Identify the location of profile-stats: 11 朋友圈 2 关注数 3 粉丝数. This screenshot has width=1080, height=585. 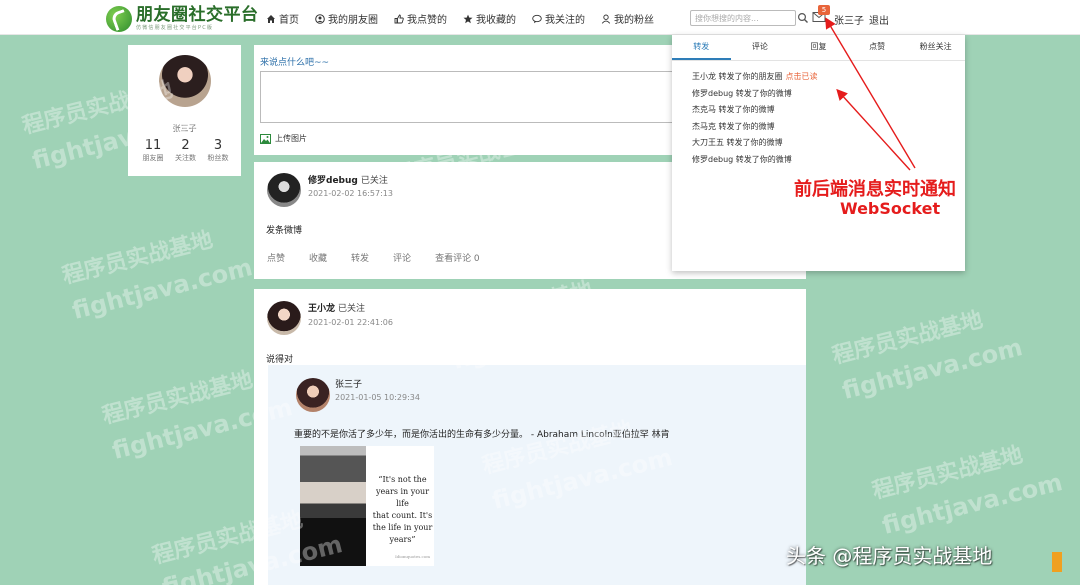
(185, 150).